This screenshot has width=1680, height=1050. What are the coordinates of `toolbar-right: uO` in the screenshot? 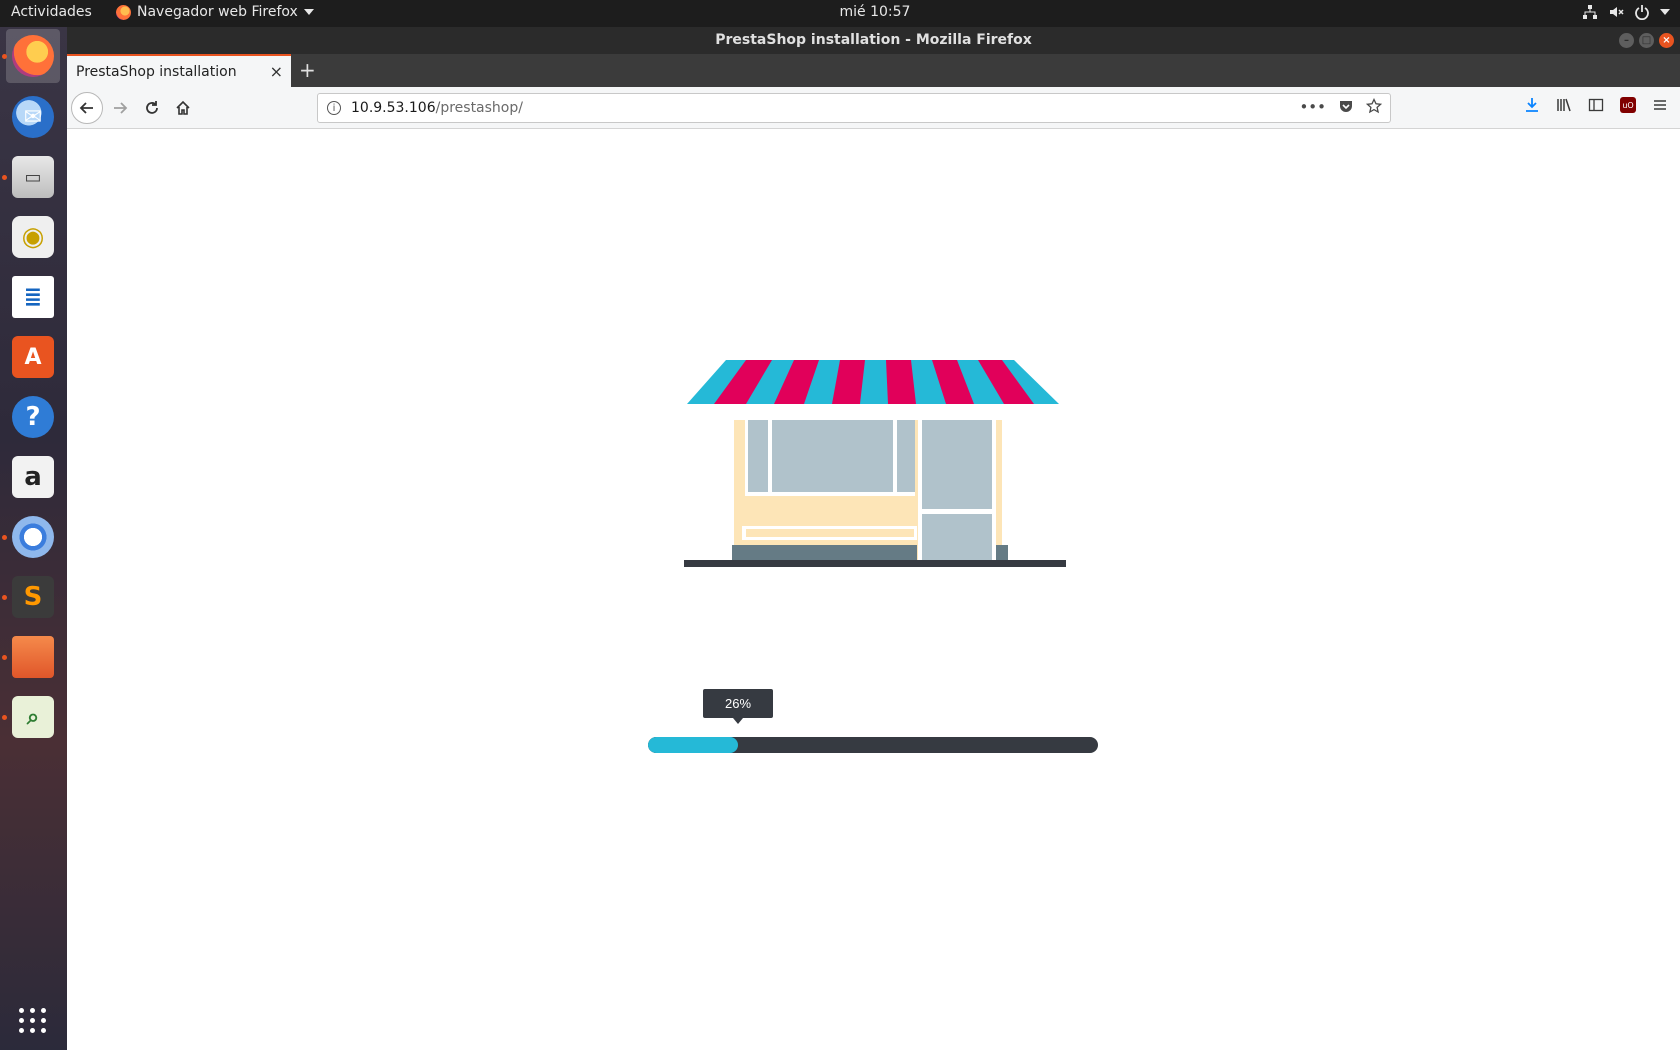 It's located at (1596, 105).